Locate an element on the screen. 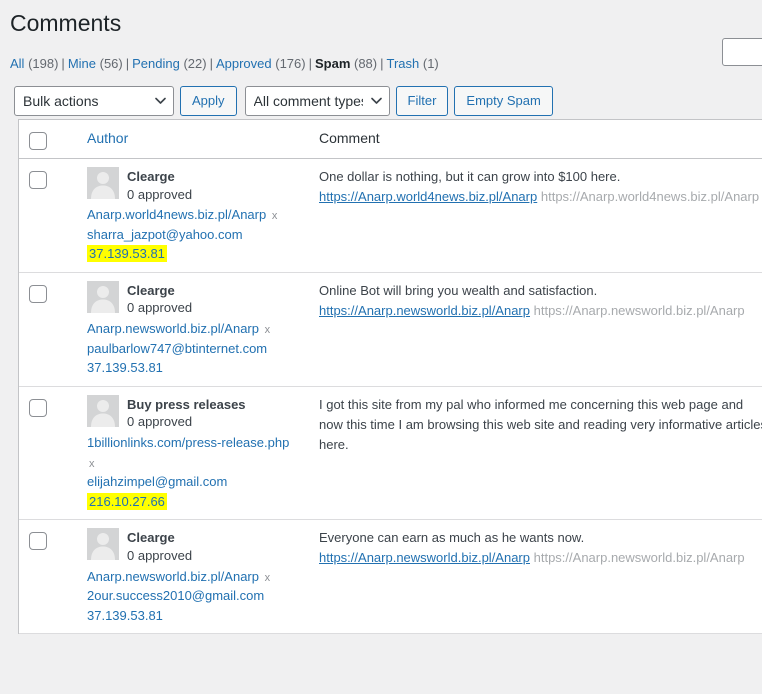  author-site-link: Anarp.world4news.biz.pl/Anarp is located at coordinates (176, 214).